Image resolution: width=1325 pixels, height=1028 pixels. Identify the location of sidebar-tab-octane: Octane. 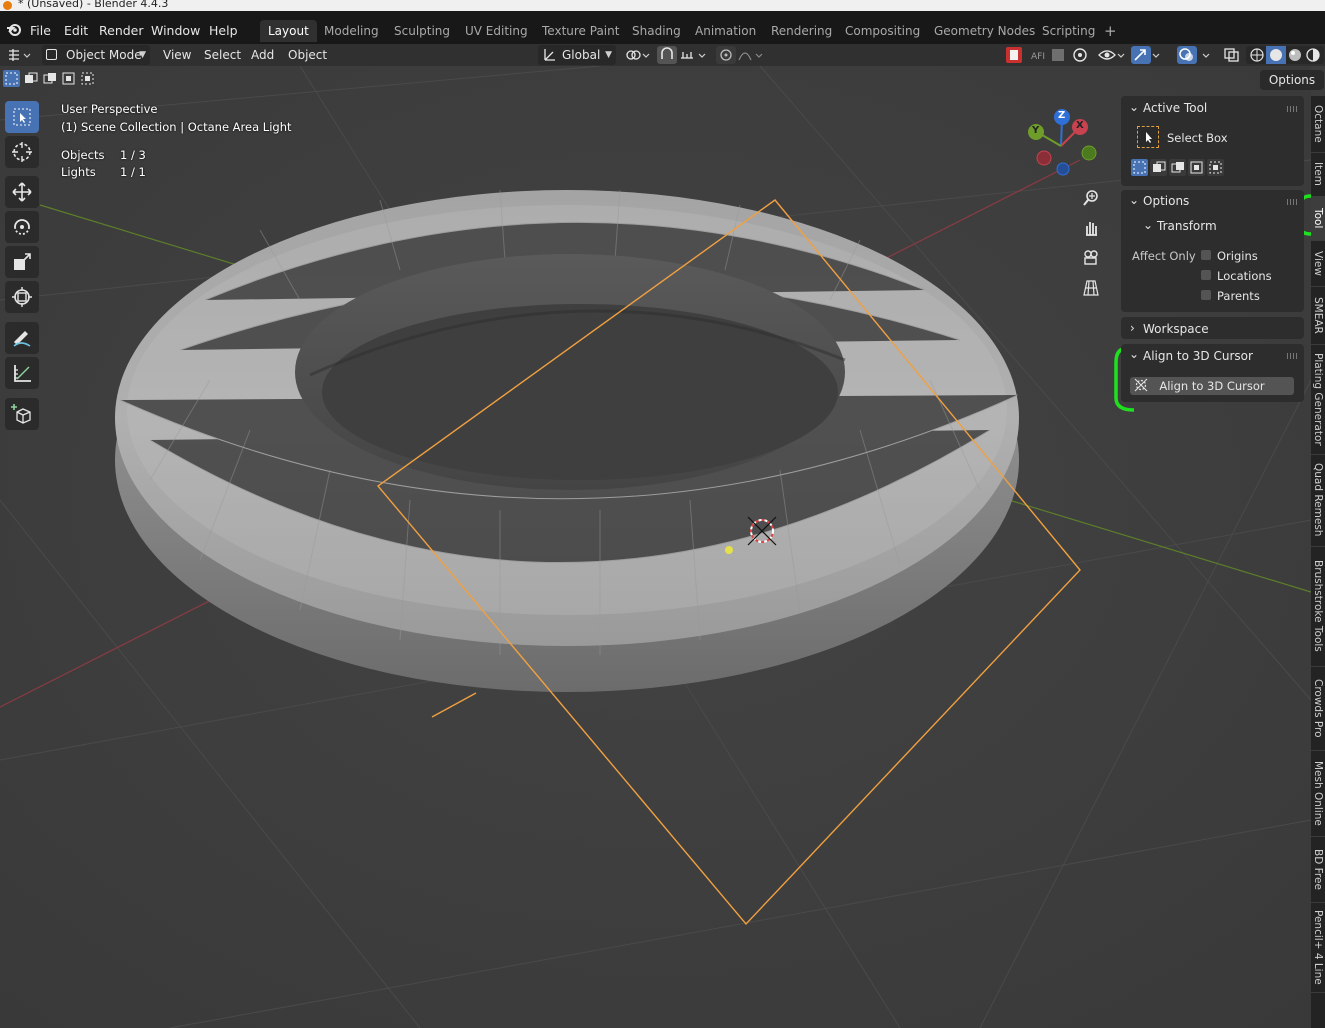
(1318, 124).